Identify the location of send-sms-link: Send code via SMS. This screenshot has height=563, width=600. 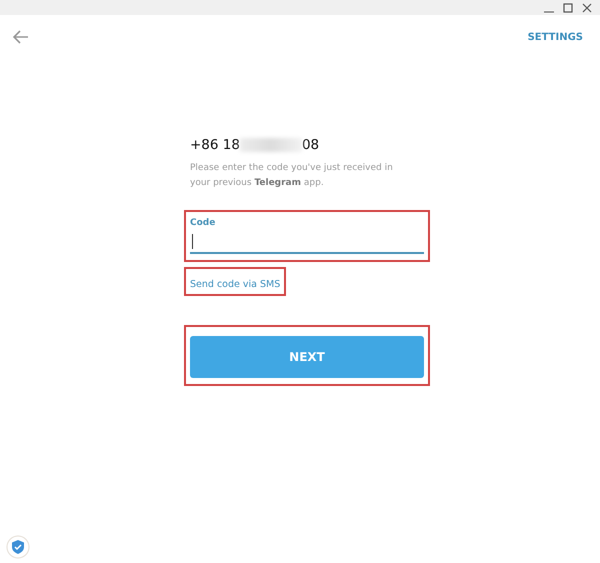
(235, 284).